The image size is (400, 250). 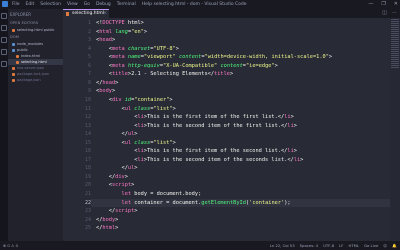 I want to click on tab-selecting-html: selecting.html ×, so click(x=86, y=13).